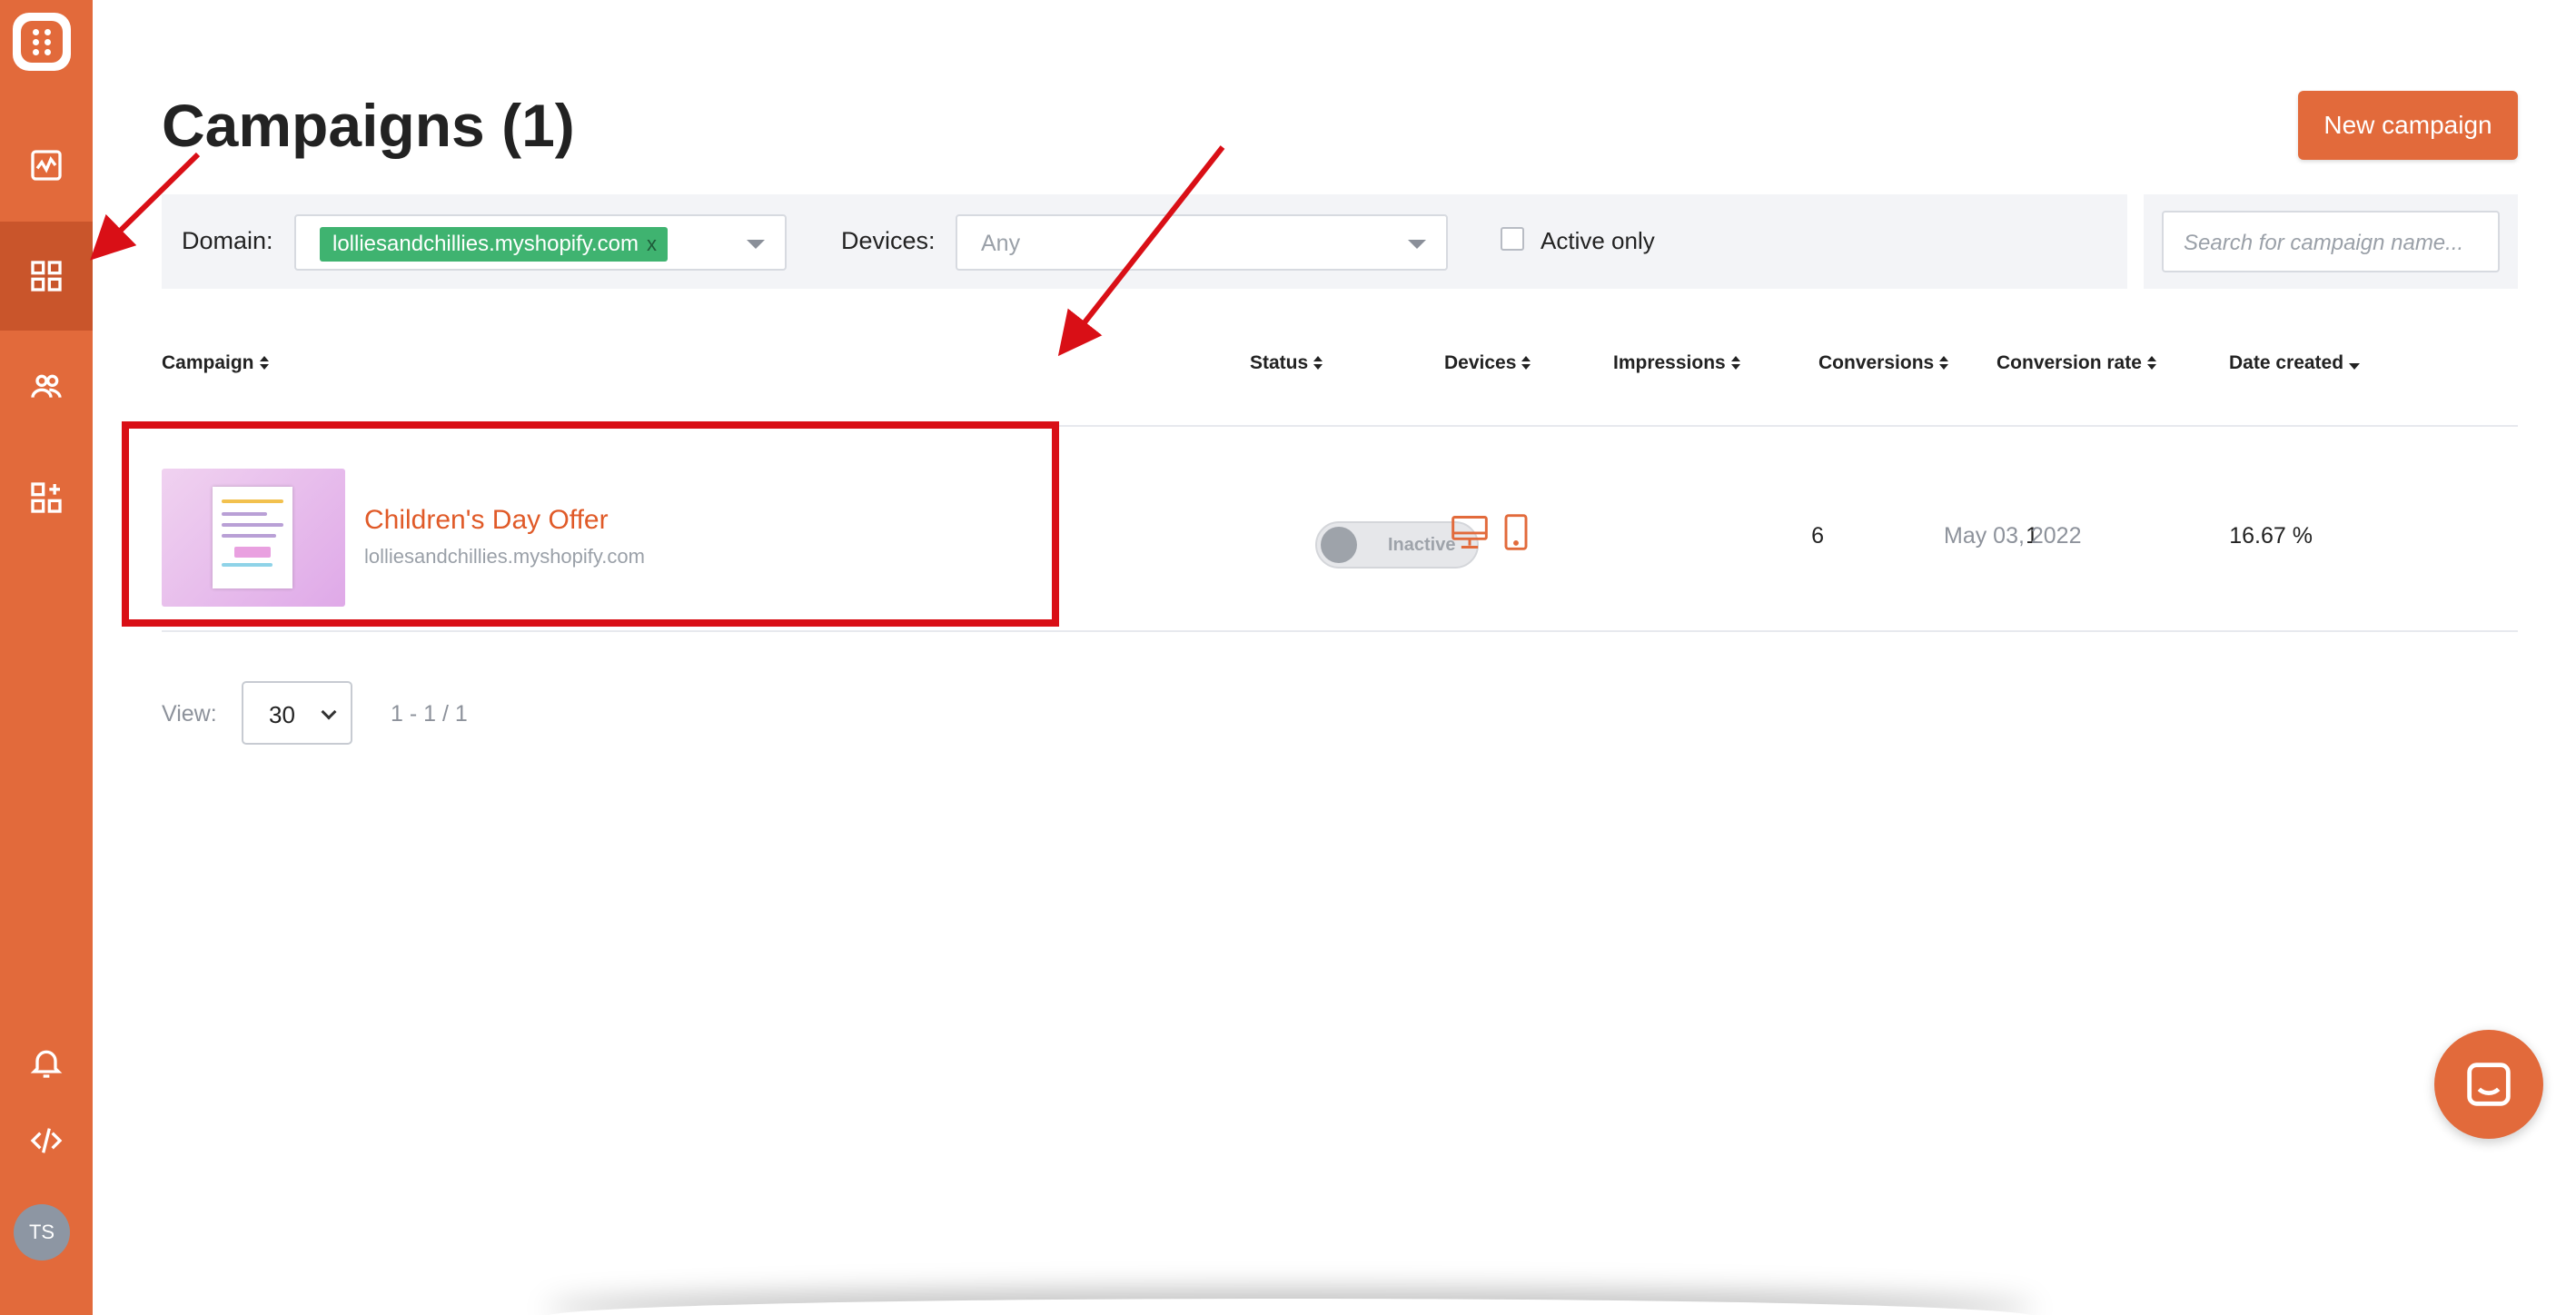 The image size is (2576, 1315). I want to click on active-only-label: Active only, so click(1598, 241).